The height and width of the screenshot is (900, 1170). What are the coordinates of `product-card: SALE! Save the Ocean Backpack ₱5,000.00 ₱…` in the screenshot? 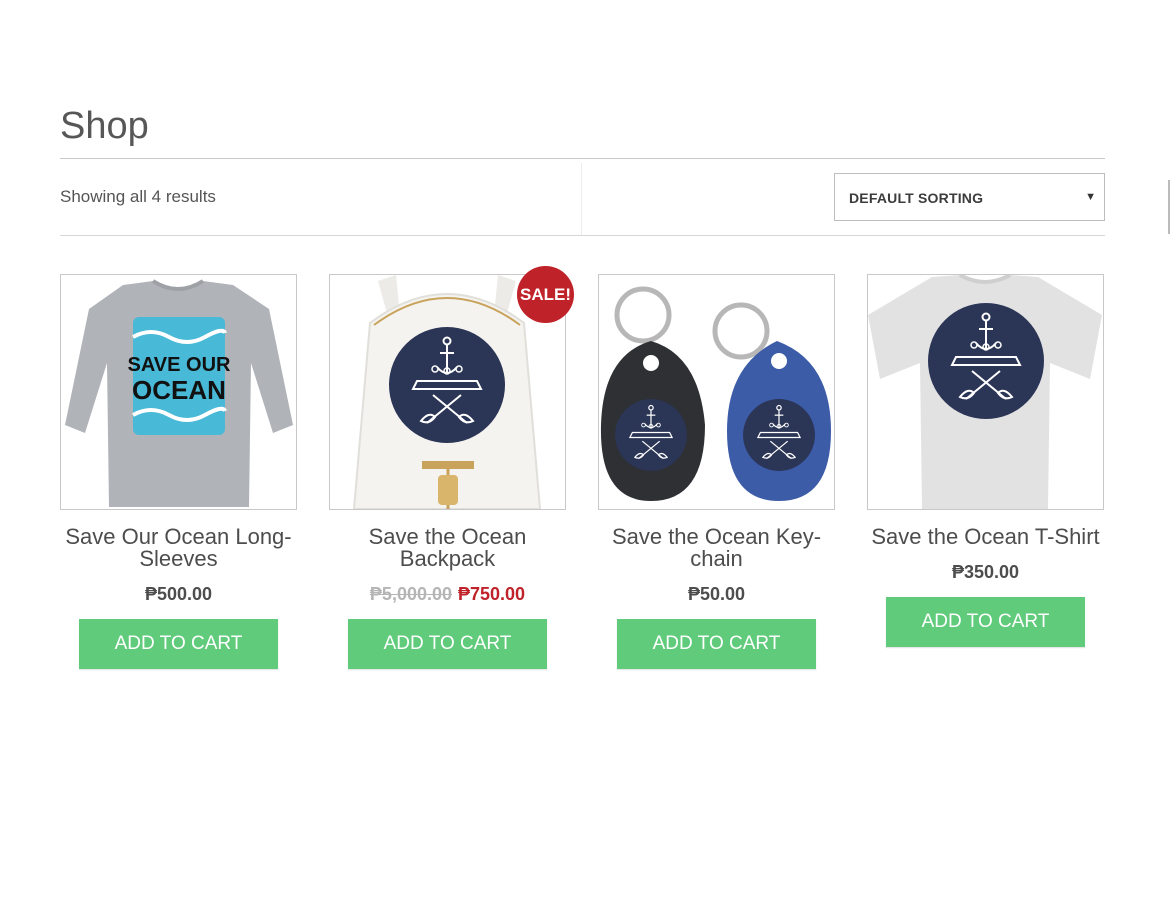 It's located at (451, 467).